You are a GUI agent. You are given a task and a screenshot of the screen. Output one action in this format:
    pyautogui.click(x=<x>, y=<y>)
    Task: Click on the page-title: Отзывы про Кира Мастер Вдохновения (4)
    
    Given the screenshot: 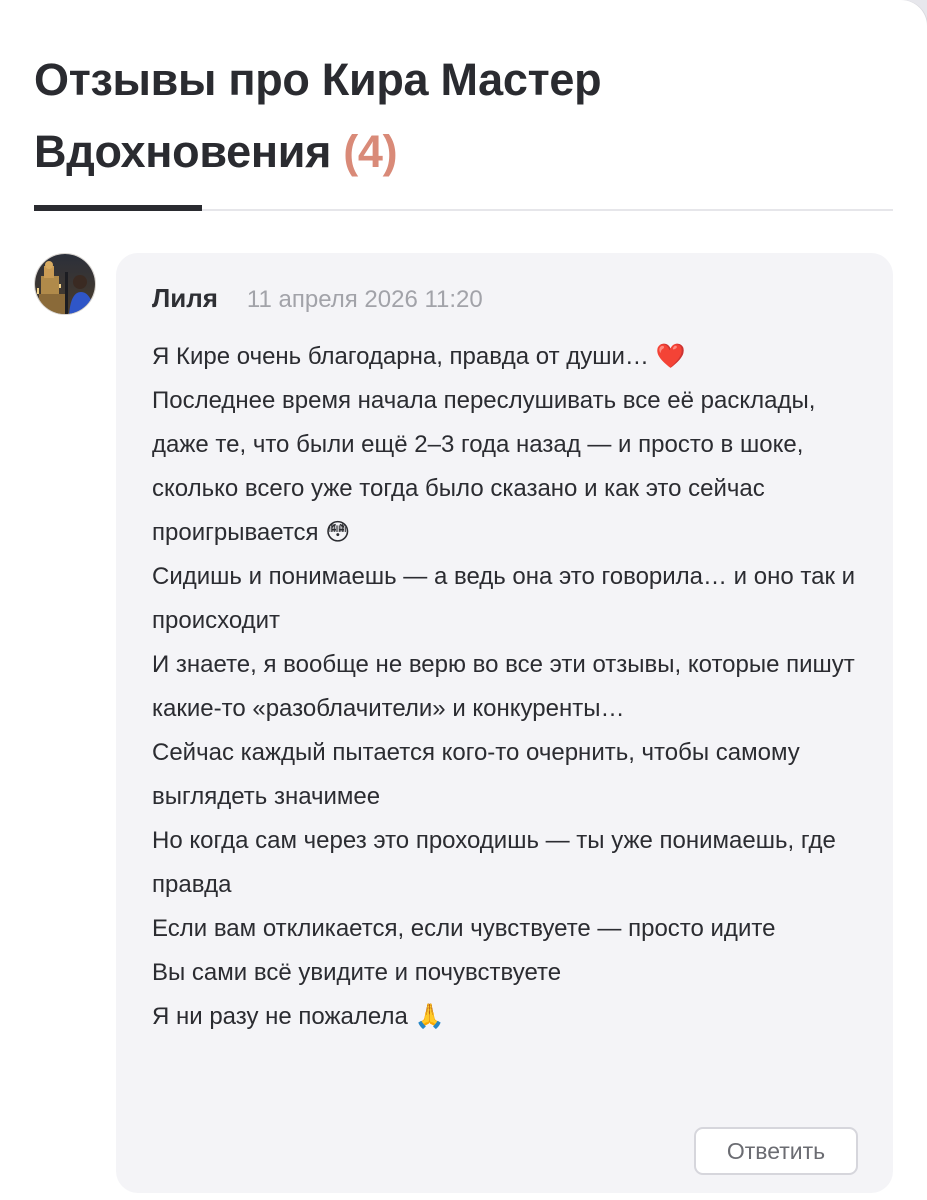 What is the action you would take?
    pyautogui.click(x=444, y=116)
    